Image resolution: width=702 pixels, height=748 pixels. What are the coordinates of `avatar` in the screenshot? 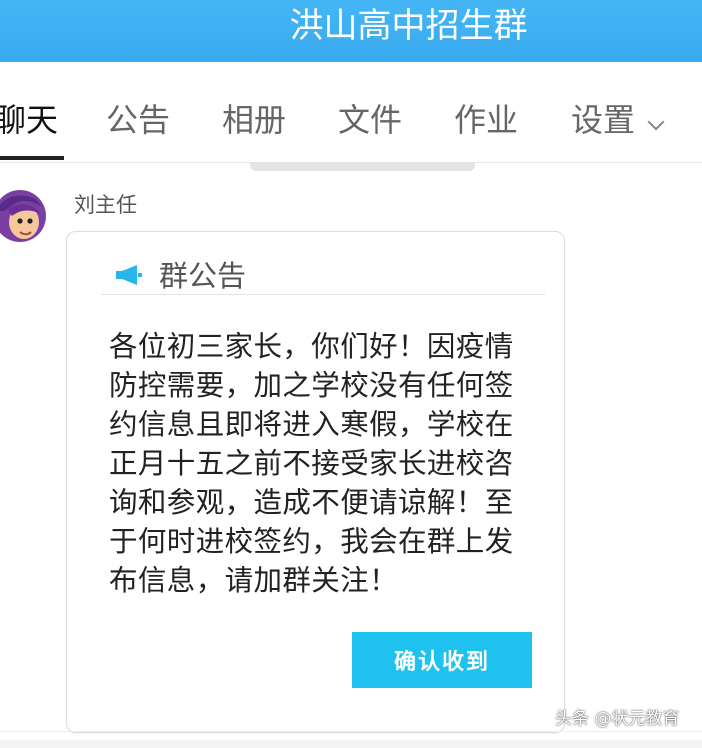 It's located at (23, 216).